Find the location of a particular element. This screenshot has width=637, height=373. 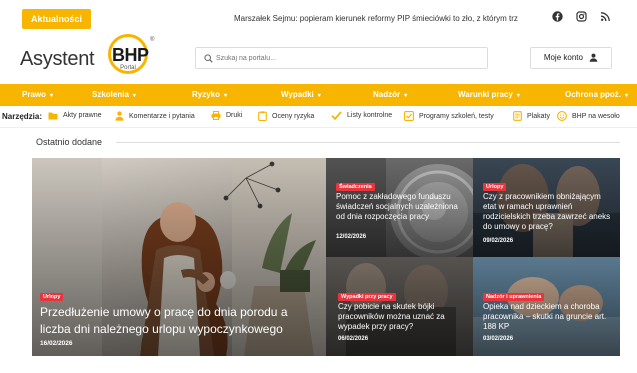

header: Asystent BHP Portal ® Moje konto is located at coordinates (318, 59).